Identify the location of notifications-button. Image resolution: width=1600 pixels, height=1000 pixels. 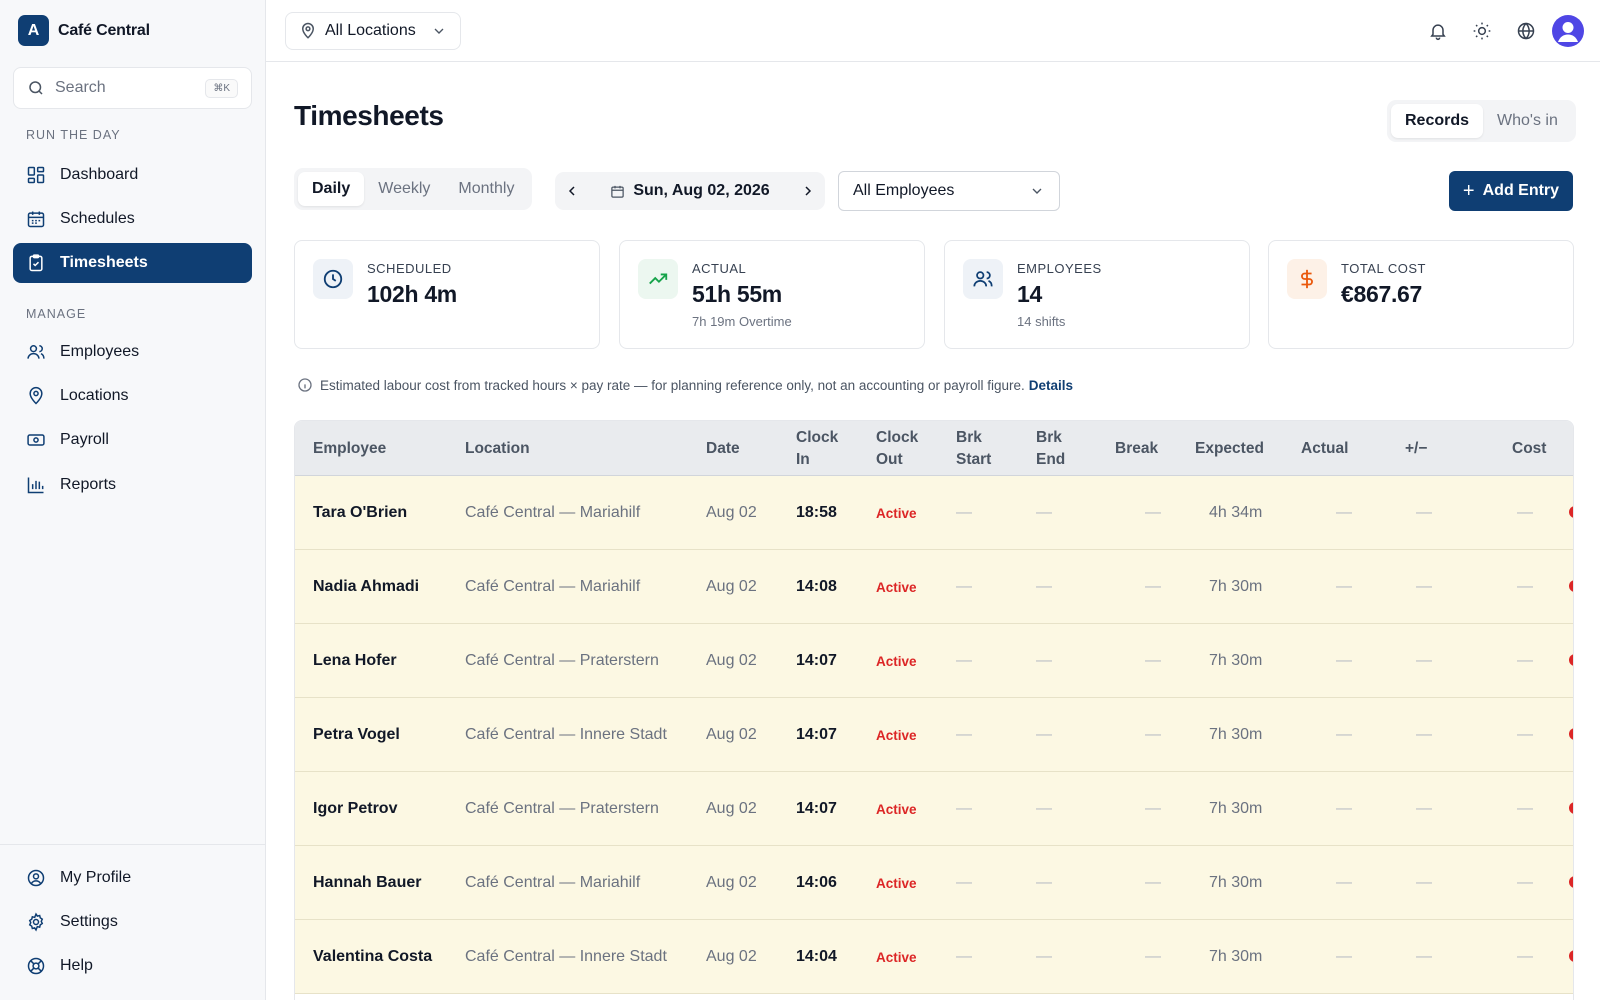
(1438, 31).